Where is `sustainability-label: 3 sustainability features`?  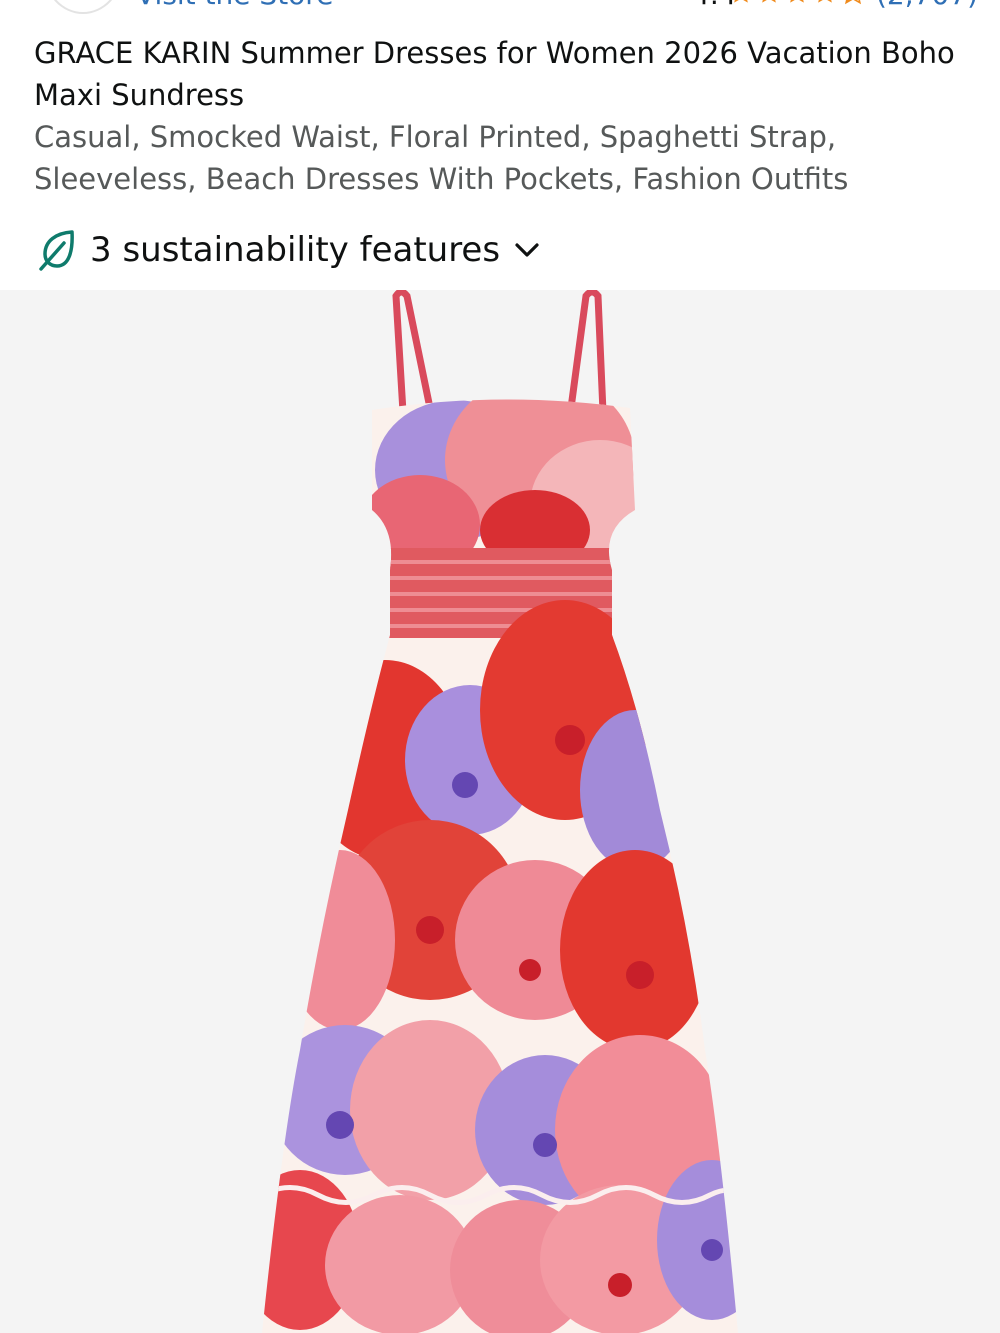
sustainability-label: 3 sustainability features is located at coordinates (295, 250).